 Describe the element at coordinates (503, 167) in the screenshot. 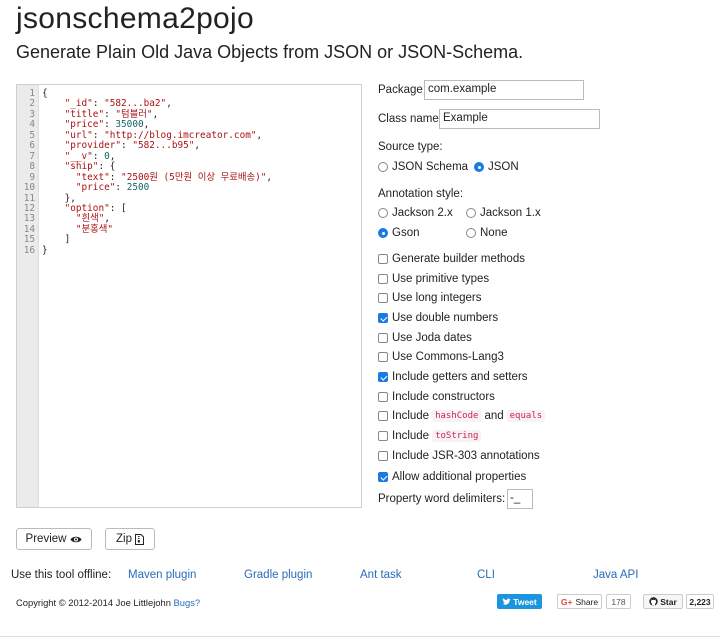

I see `radio-label: JSON` at that location.